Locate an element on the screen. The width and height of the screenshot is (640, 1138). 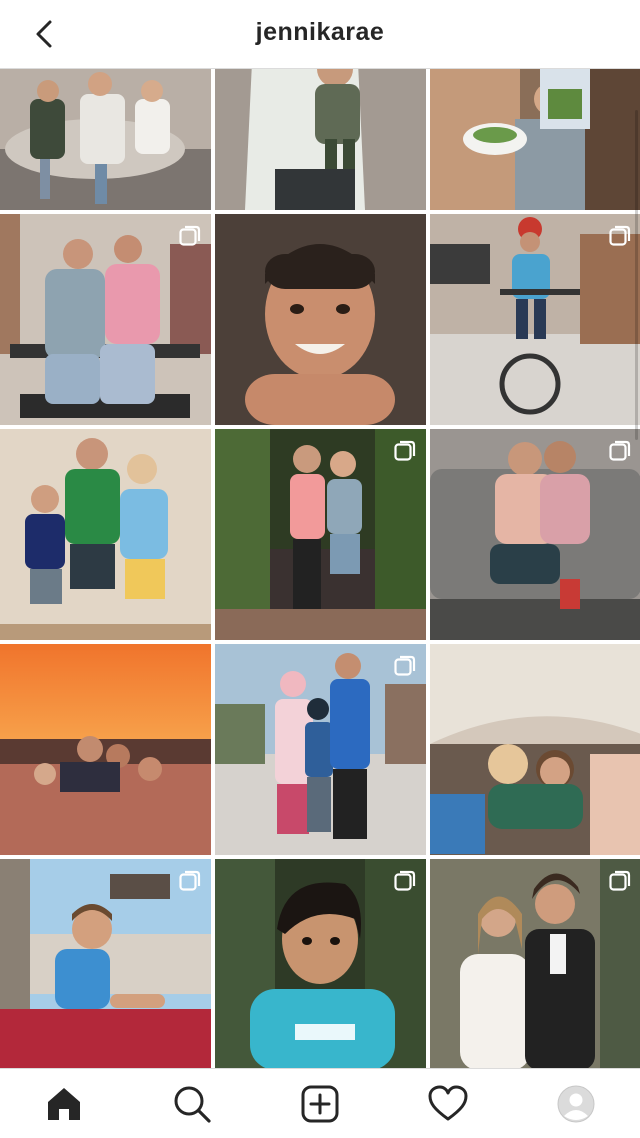
nav-activity-button is located at coordinates (448, 1104).